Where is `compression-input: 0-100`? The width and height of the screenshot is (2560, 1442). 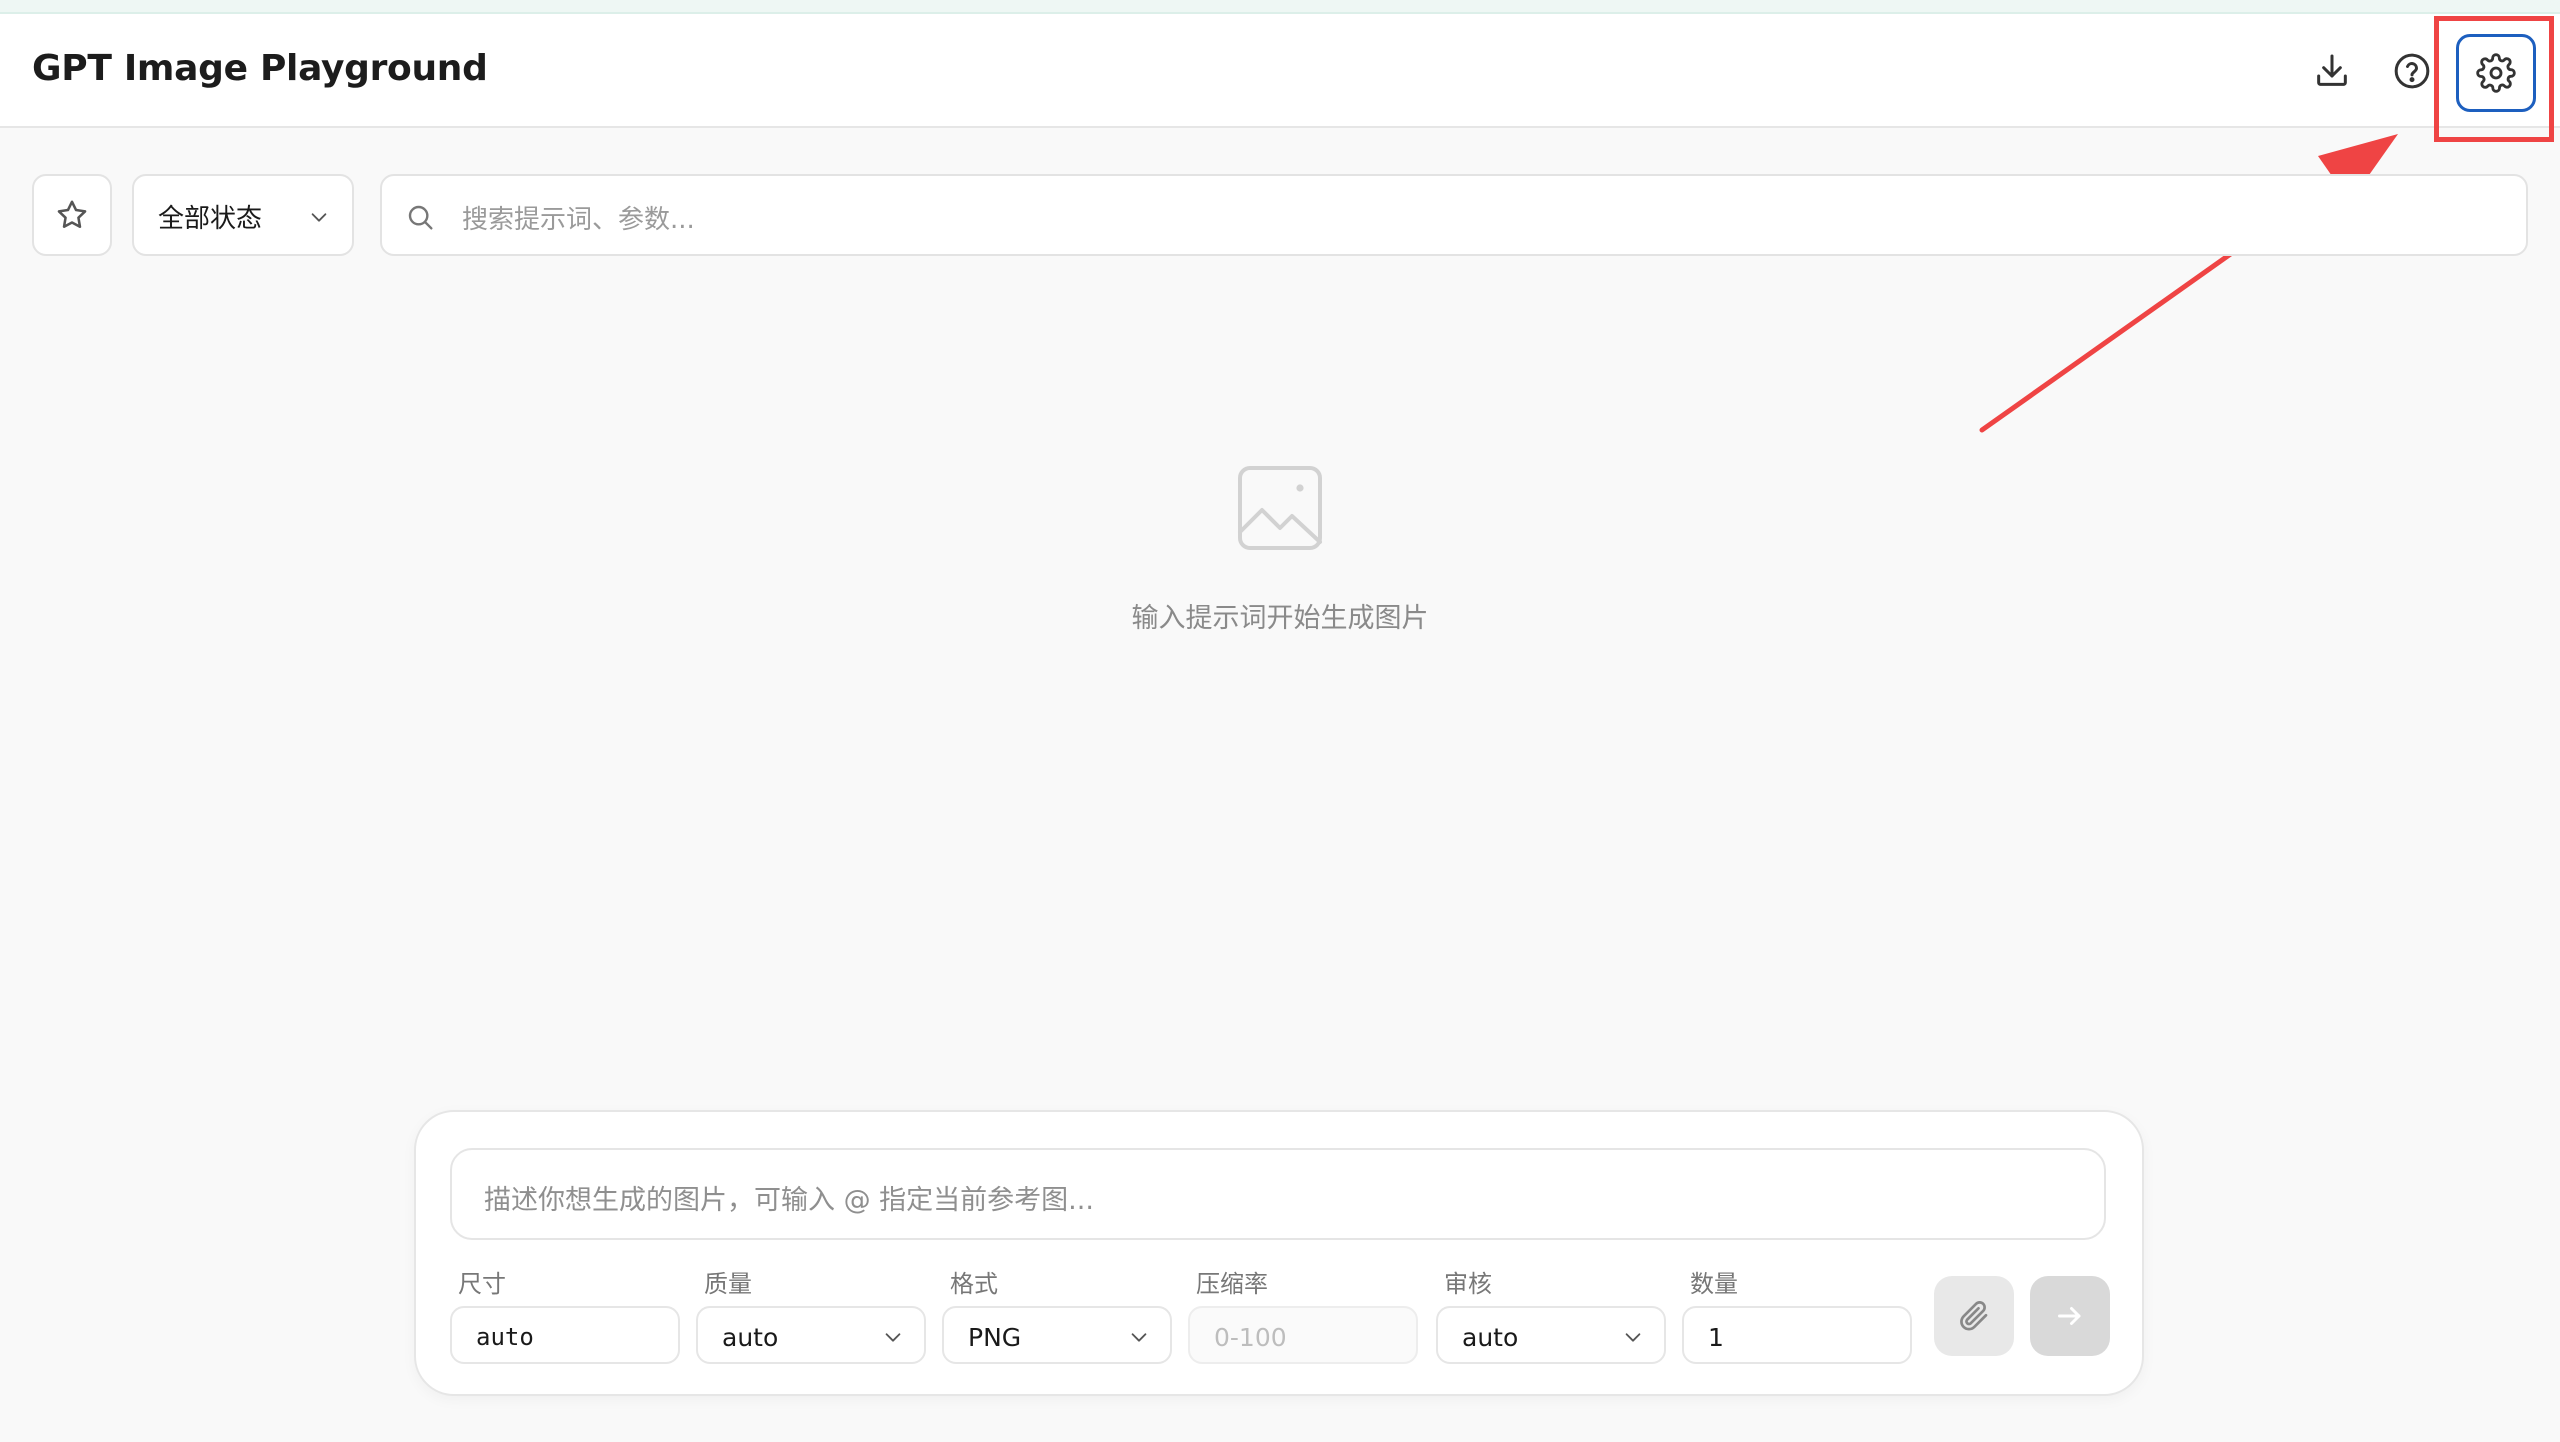
compression-input: 0-100 is located at coordinates (1303, 1335).